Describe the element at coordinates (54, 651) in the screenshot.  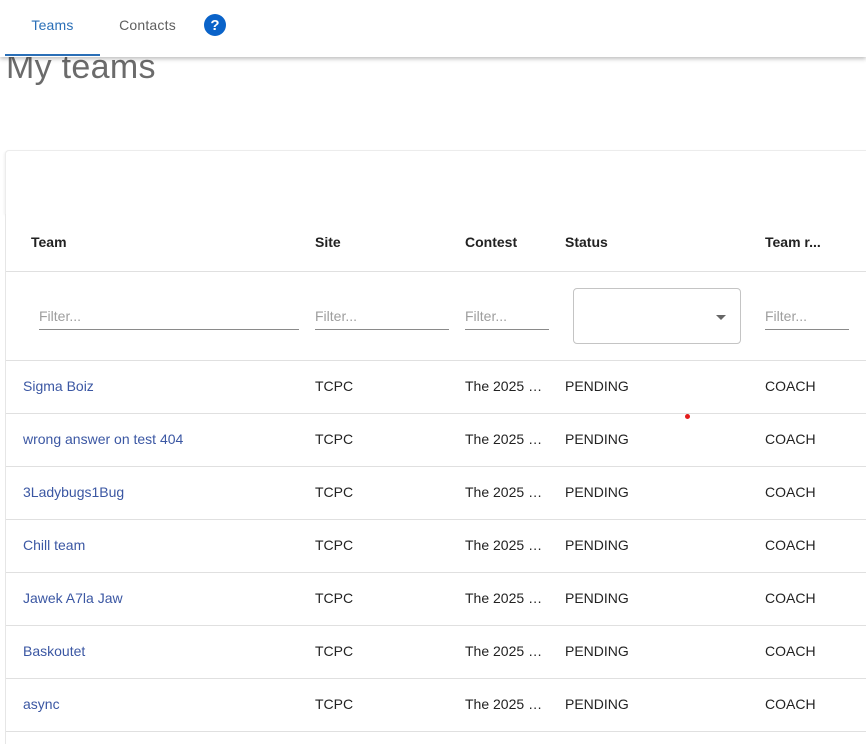
I see `team-name-link: Baskoutet` at that location.